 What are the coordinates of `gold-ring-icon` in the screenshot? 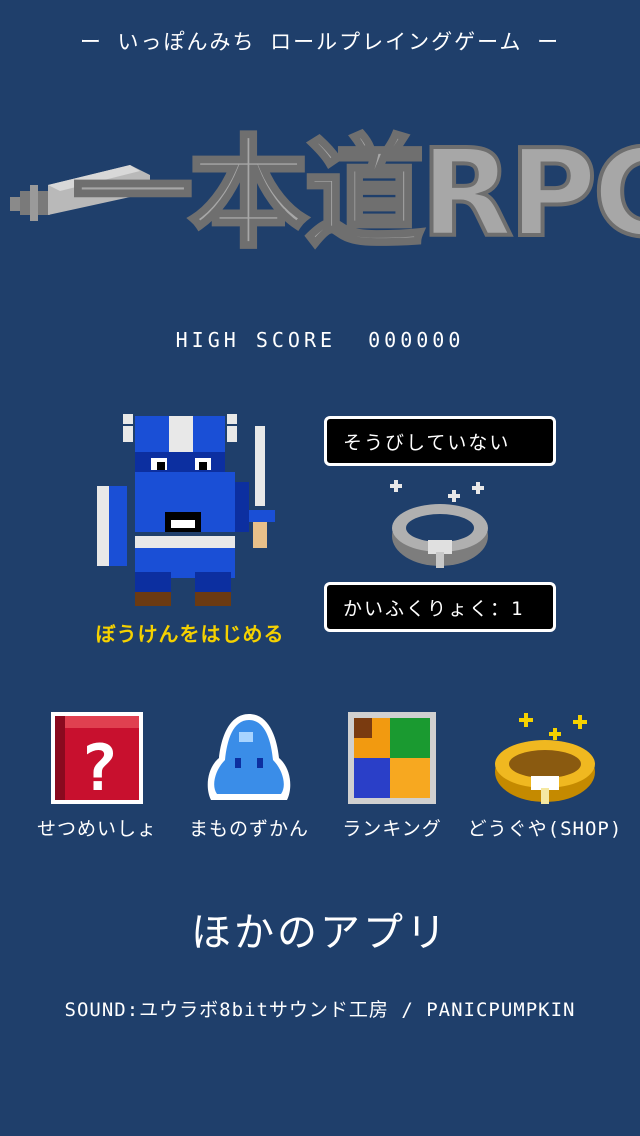 It's located at (545, 762).